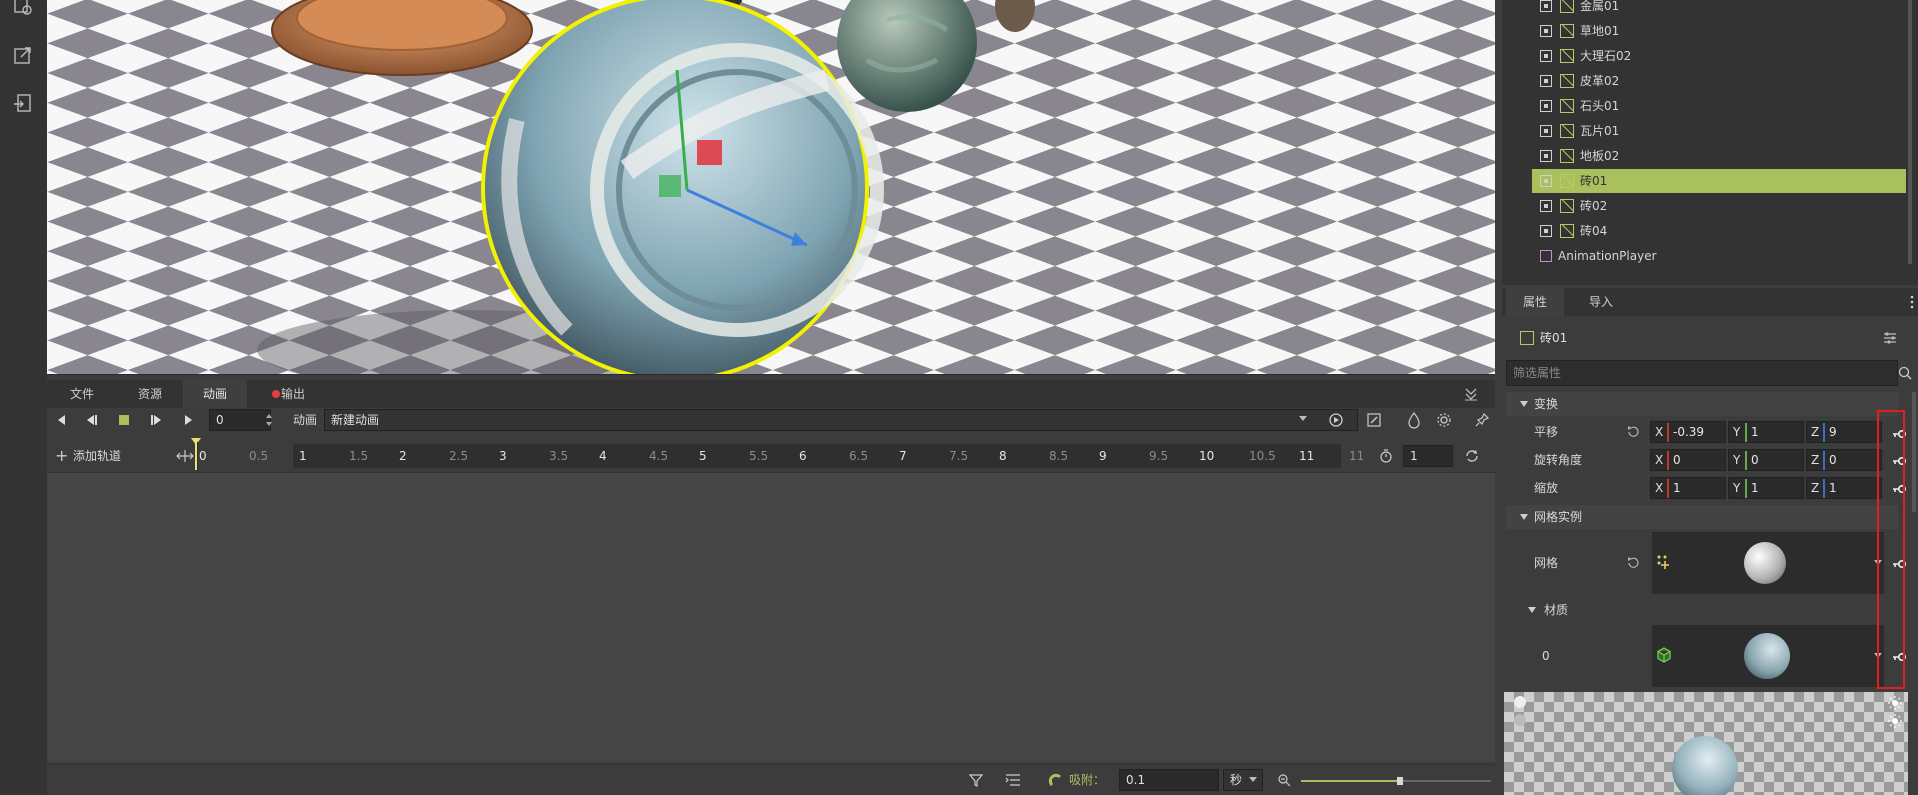 The image size is (1918, 795). Describe the element at coordinates (1688, 488) in the screenshot. I see `scale-x-field: X1` at that location.